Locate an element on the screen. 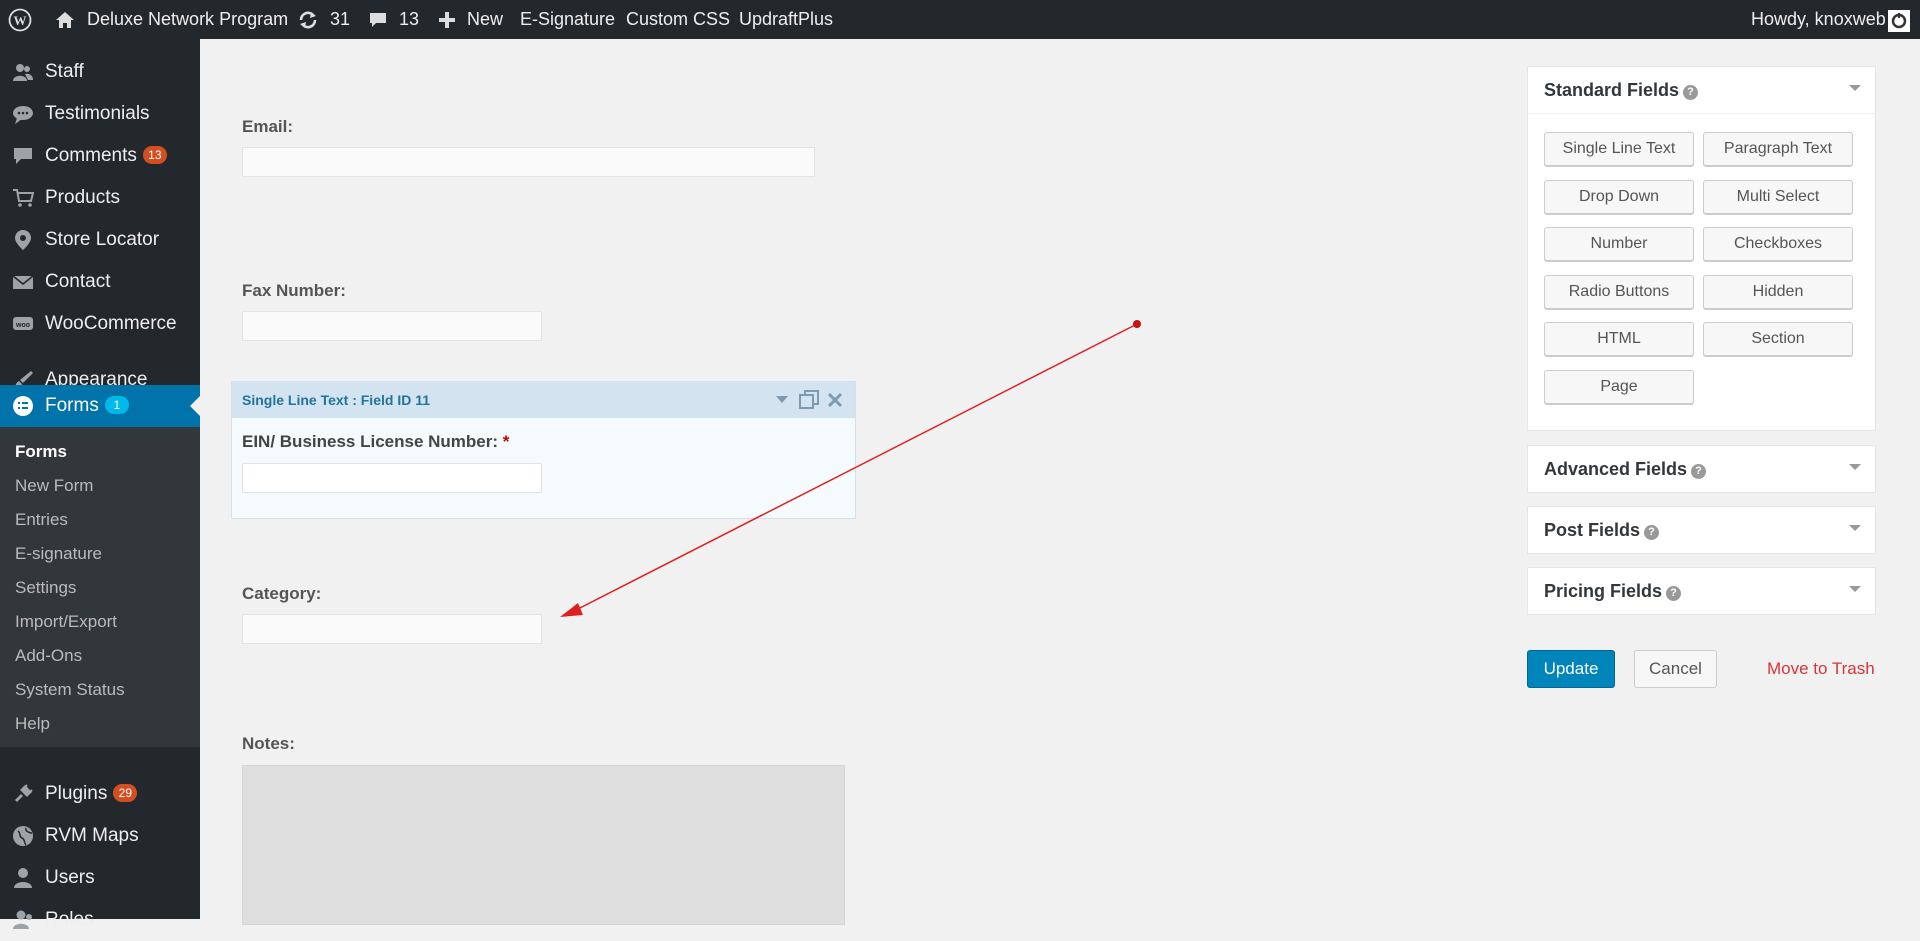  add-page-button: Page is located at coordinates (1619, 387).